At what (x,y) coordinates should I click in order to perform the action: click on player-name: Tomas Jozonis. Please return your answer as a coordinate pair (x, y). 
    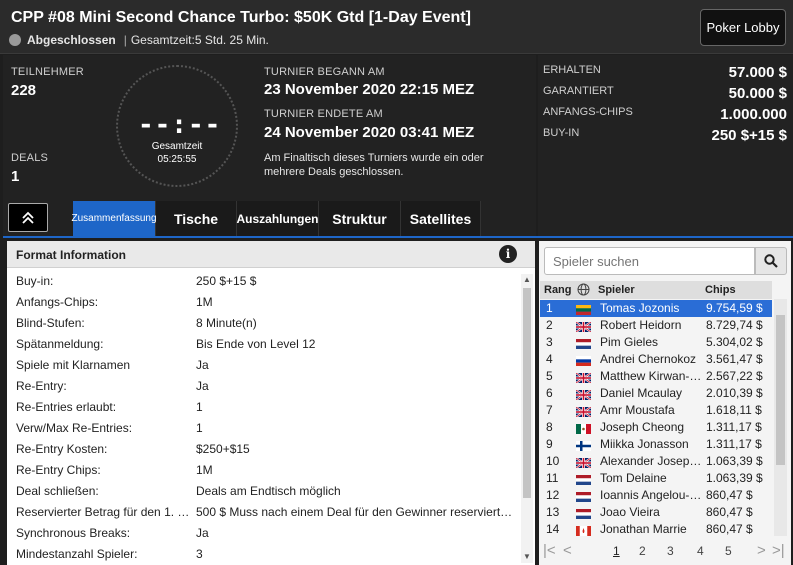
    Looking at the image, I should click on (640, 308).